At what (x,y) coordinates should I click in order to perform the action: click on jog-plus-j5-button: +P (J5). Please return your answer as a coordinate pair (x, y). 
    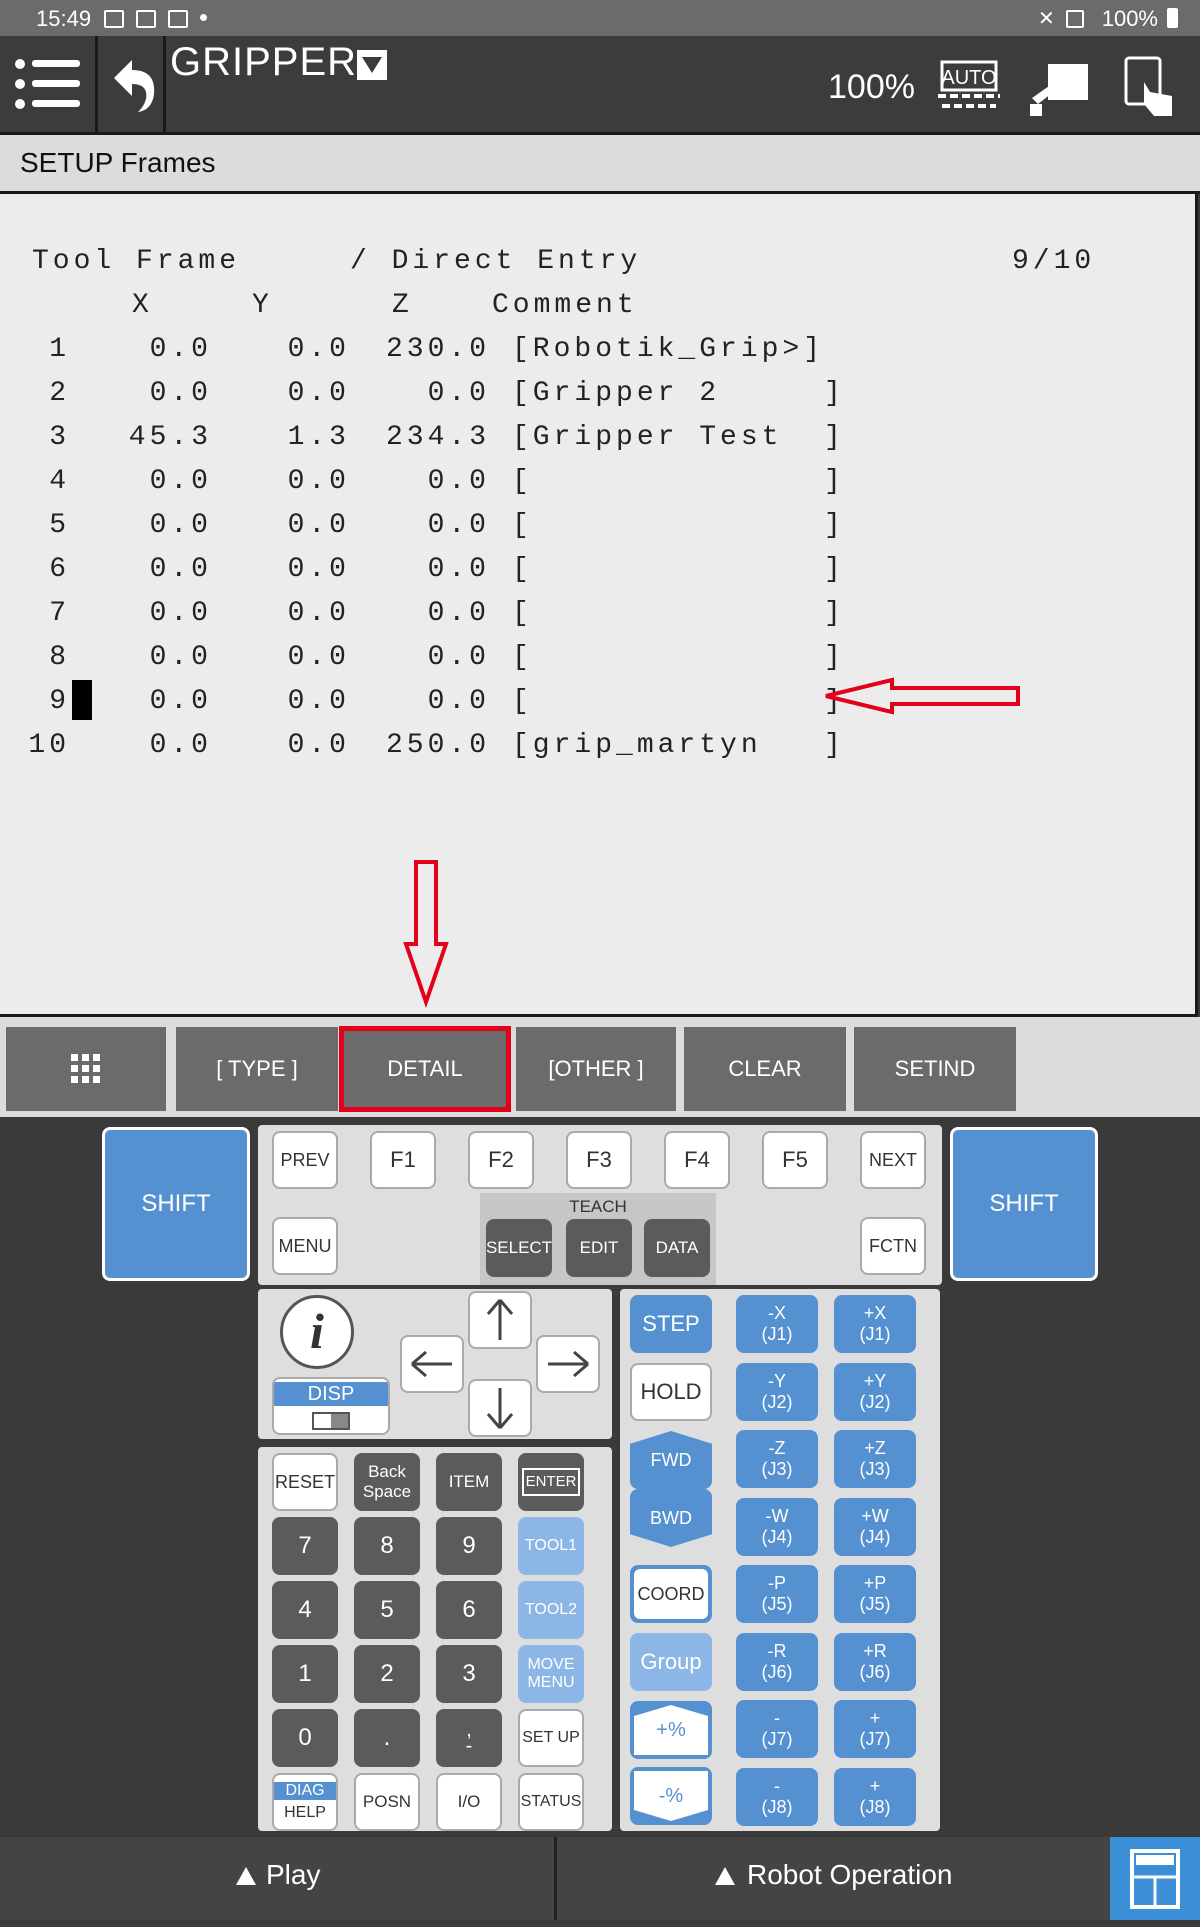
    Looking at the image, I should click on (875, 1594).